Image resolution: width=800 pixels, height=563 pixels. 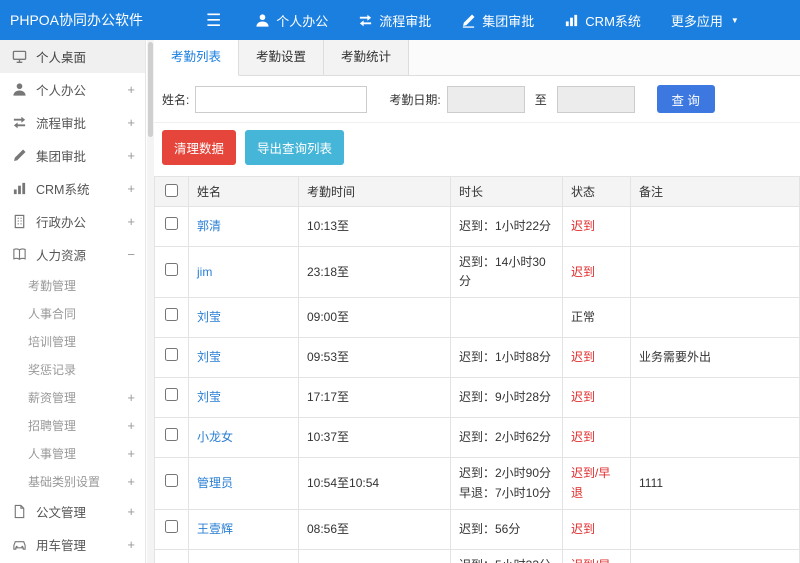 I want to click on nav-group-approval: 集团审批, so click(x=497, y=20).